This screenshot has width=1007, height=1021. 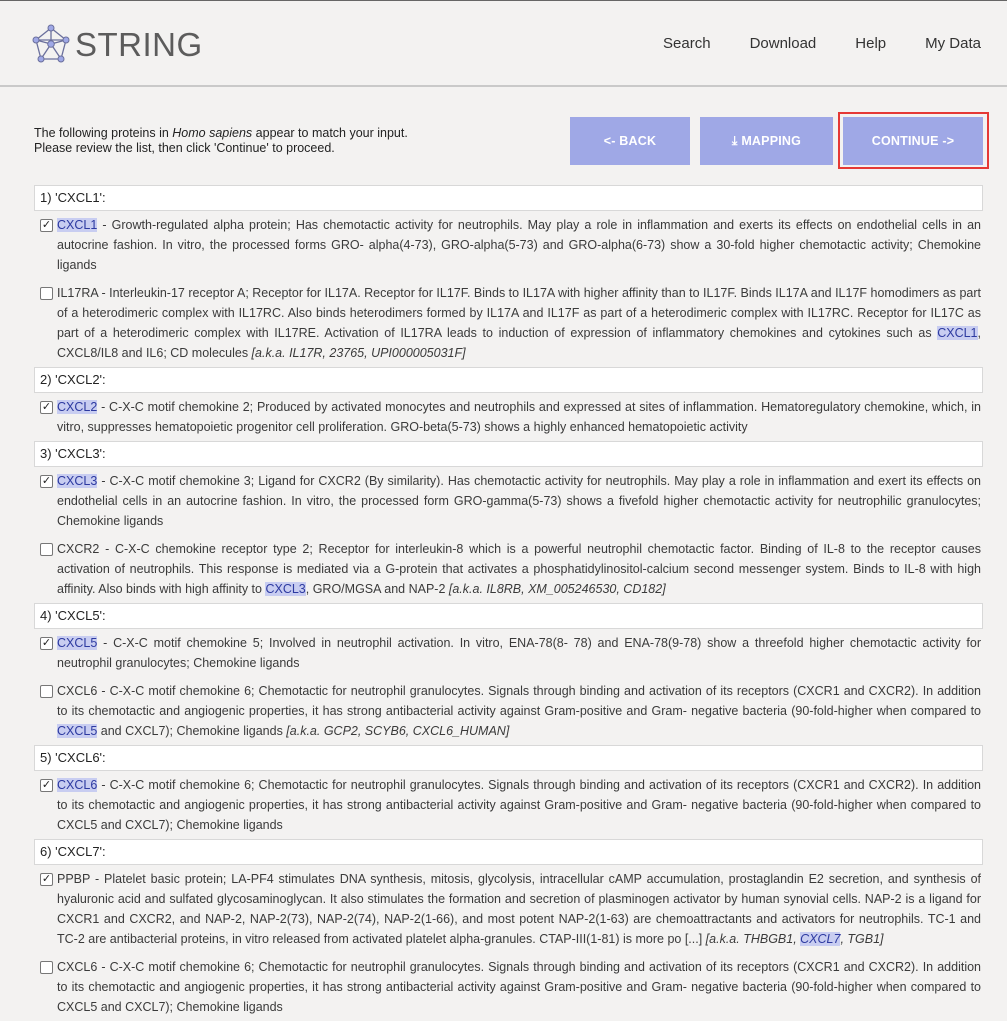 I want to click on nav-my-data: My Data, so click(x=953, y=43).